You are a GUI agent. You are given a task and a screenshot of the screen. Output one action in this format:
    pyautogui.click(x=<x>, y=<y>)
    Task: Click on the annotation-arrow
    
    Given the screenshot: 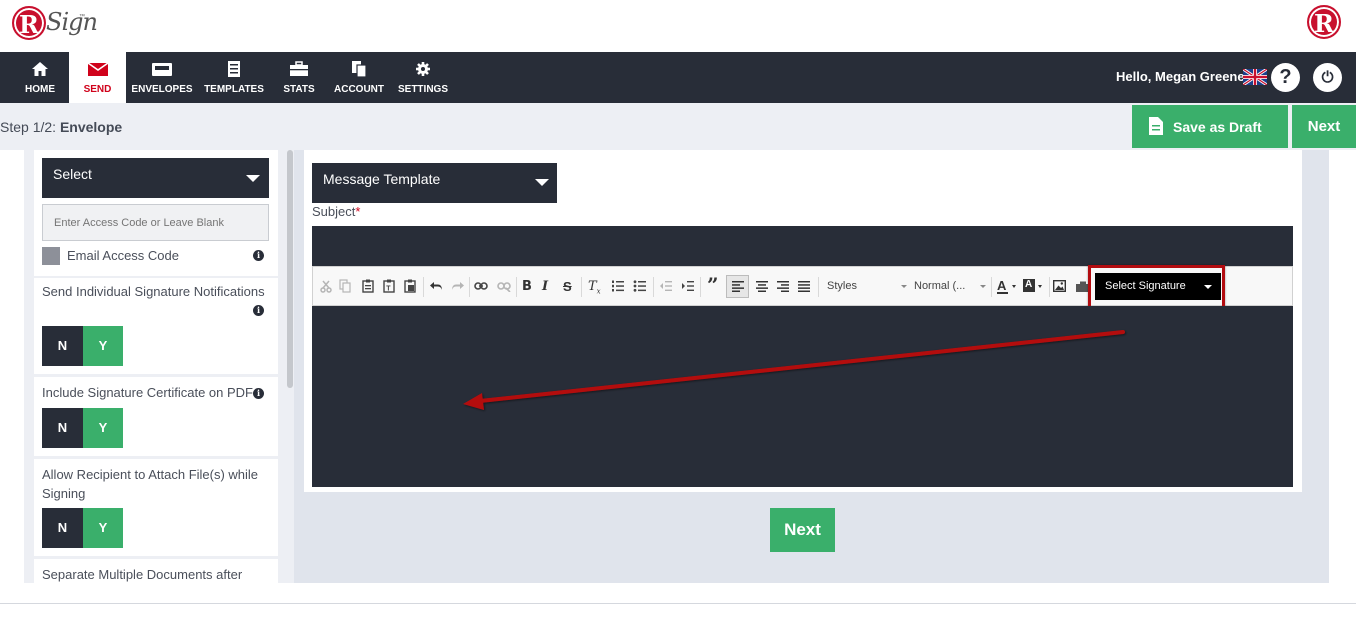 What is the action you would take?
    pyautogui.click(x=794, y=370)
    